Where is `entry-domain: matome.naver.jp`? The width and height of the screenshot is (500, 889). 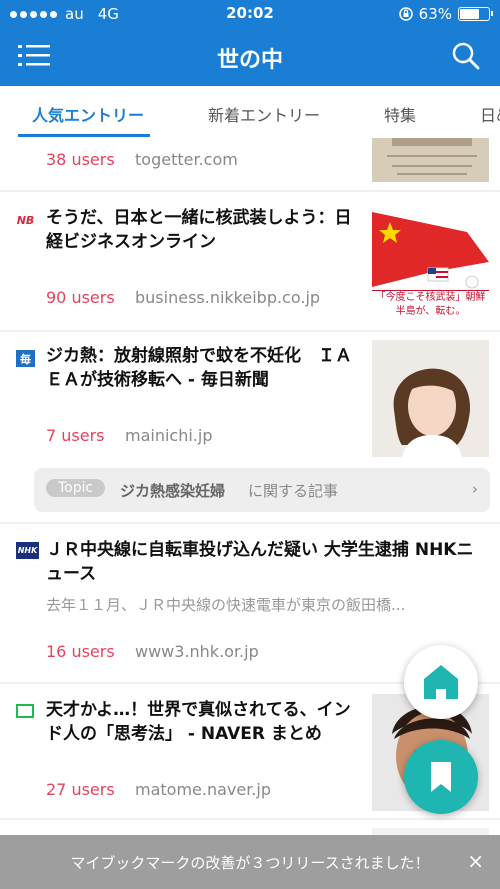 entry-domain: matome.naver.jp is located at coordinates (203, 789).